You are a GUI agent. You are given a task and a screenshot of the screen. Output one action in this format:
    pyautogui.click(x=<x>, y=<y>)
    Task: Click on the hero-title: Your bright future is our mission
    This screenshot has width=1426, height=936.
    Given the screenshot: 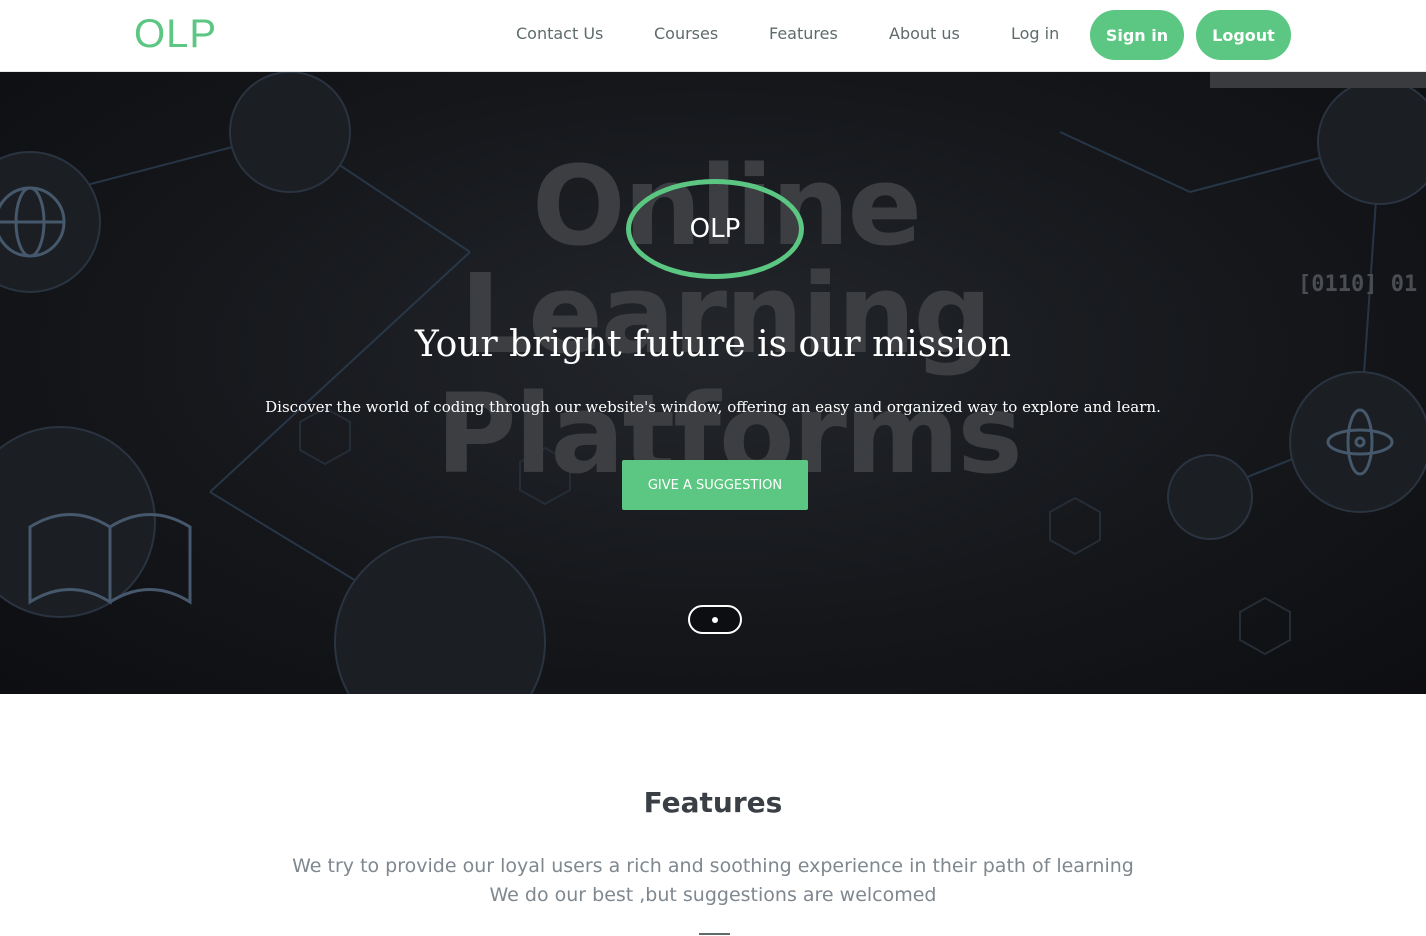 What is the action you would take?
    pyautogui.click(x=713, y=344)
    